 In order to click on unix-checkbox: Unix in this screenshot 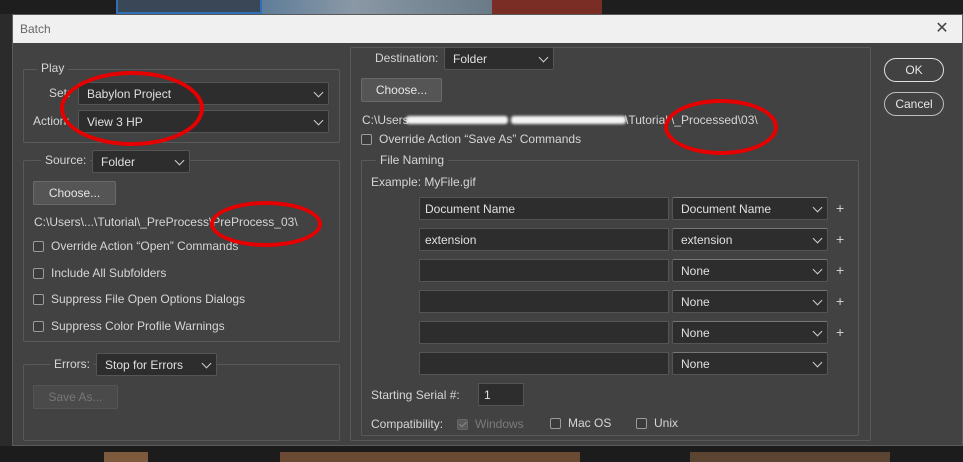, I will do `click(657, 423)`.